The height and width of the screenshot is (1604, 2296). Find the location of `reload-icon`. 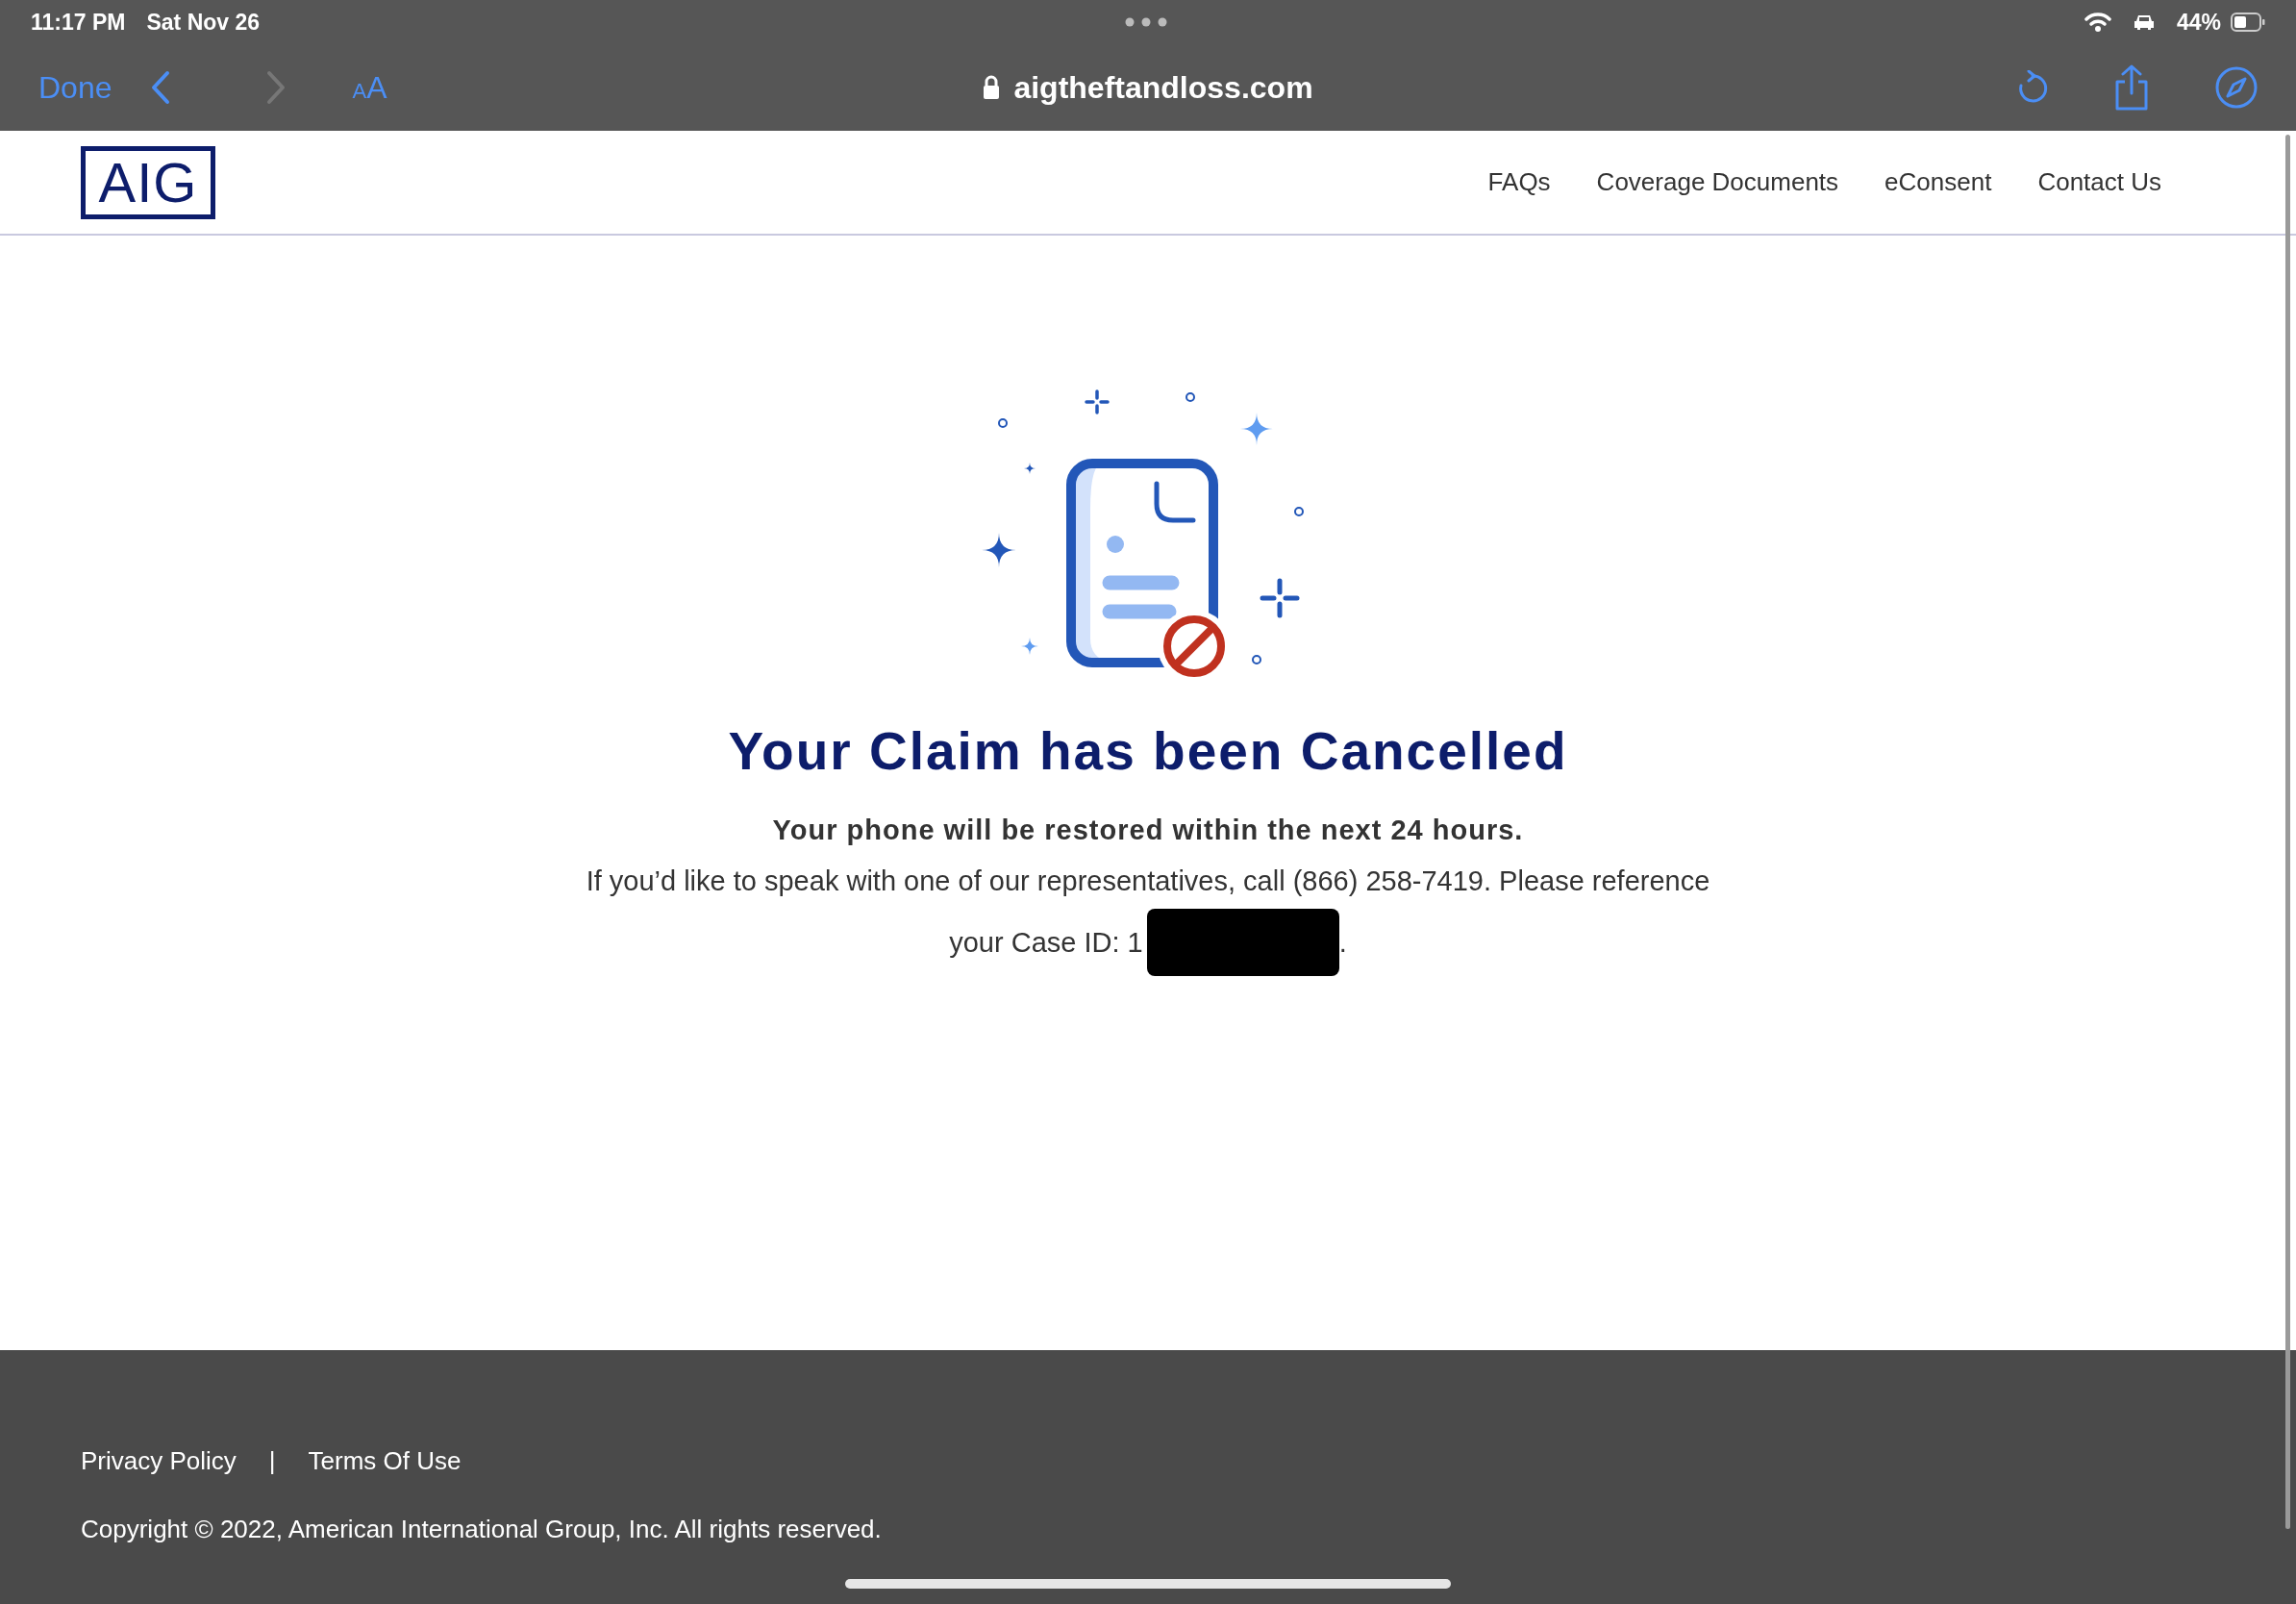

reload-icon is located at coordinates (2032, 87).